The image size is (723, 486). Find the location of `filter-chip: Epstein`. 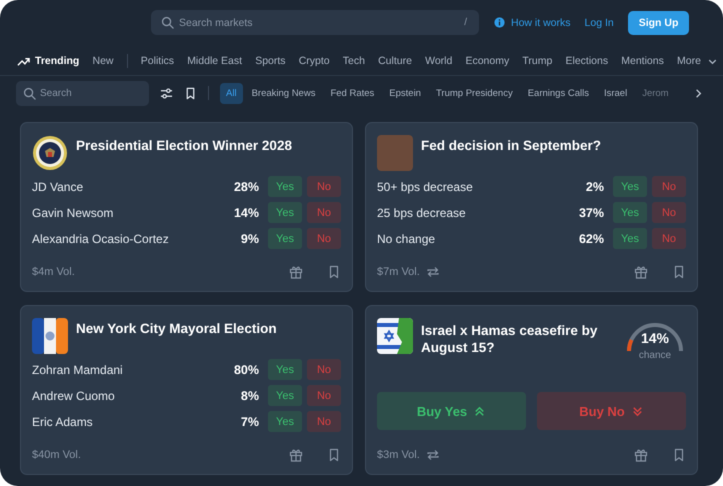

filter-chip: Epstein is located at coordinates (405, 93).